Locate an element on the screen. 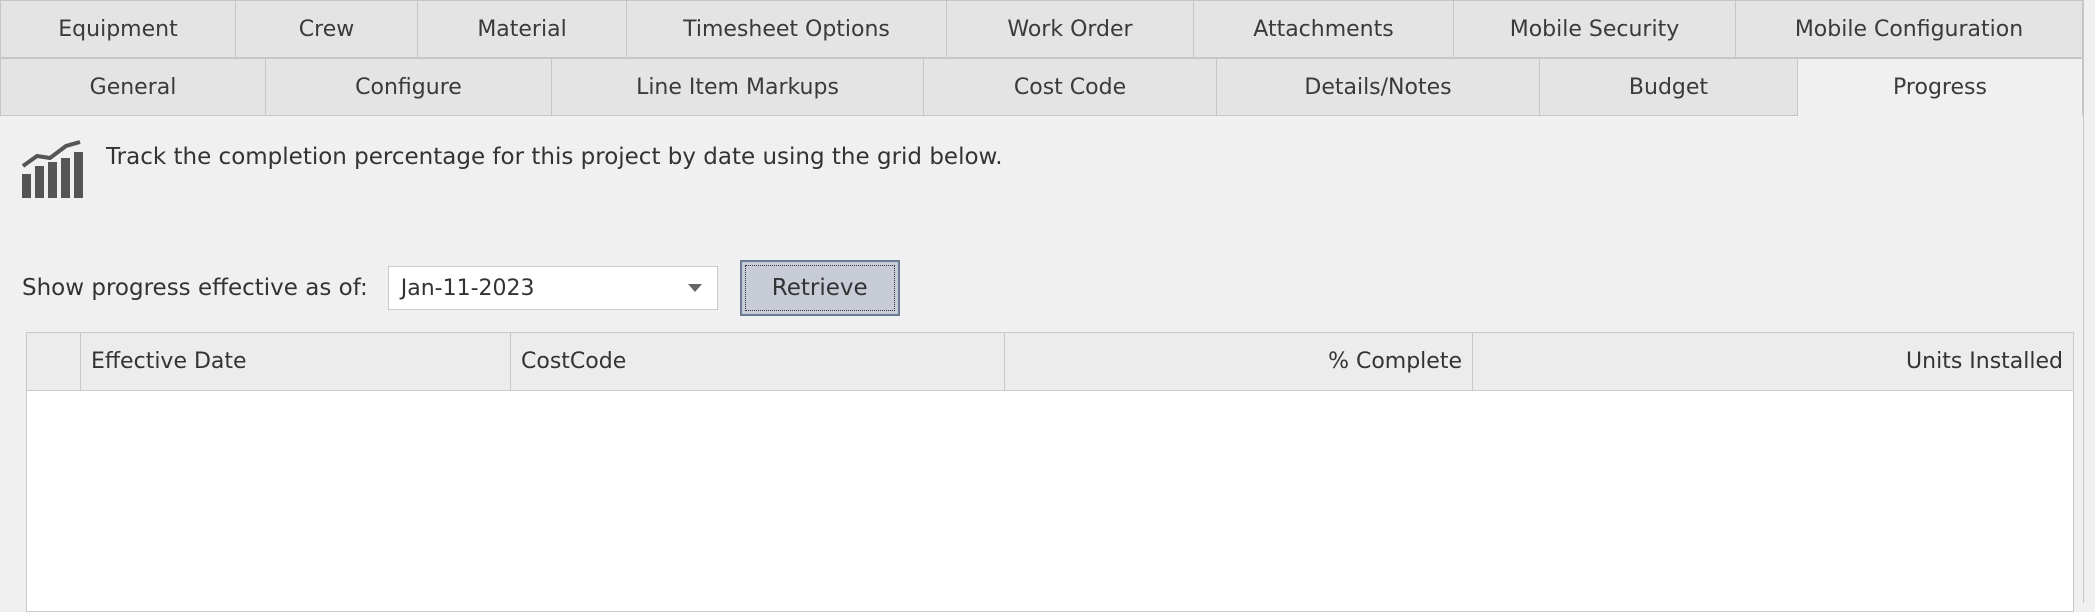 This screenshot has width=2095, height=612. tab-work-order: Work Order is located at coordinates (1070, 29).